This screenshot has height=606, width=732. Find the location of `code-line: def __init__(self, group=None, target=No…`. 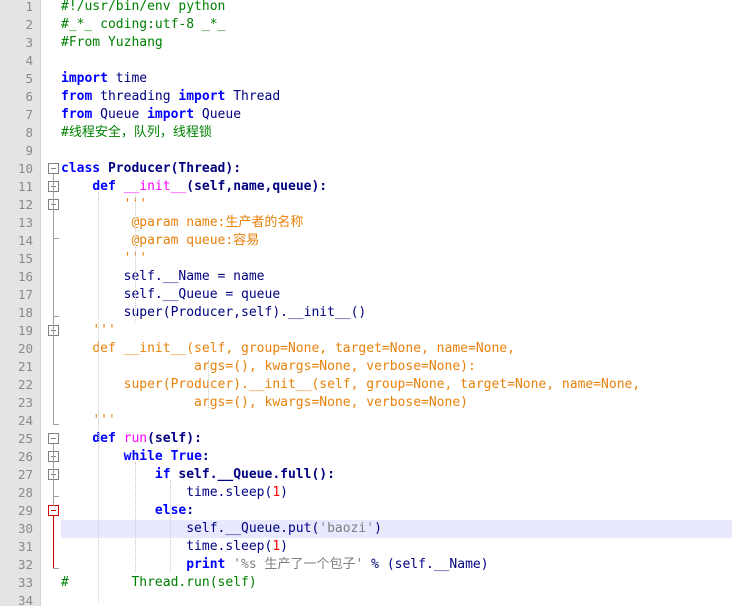

code-line: def __init__(self, group=None, target=No… is located at coordinates (288, 349).